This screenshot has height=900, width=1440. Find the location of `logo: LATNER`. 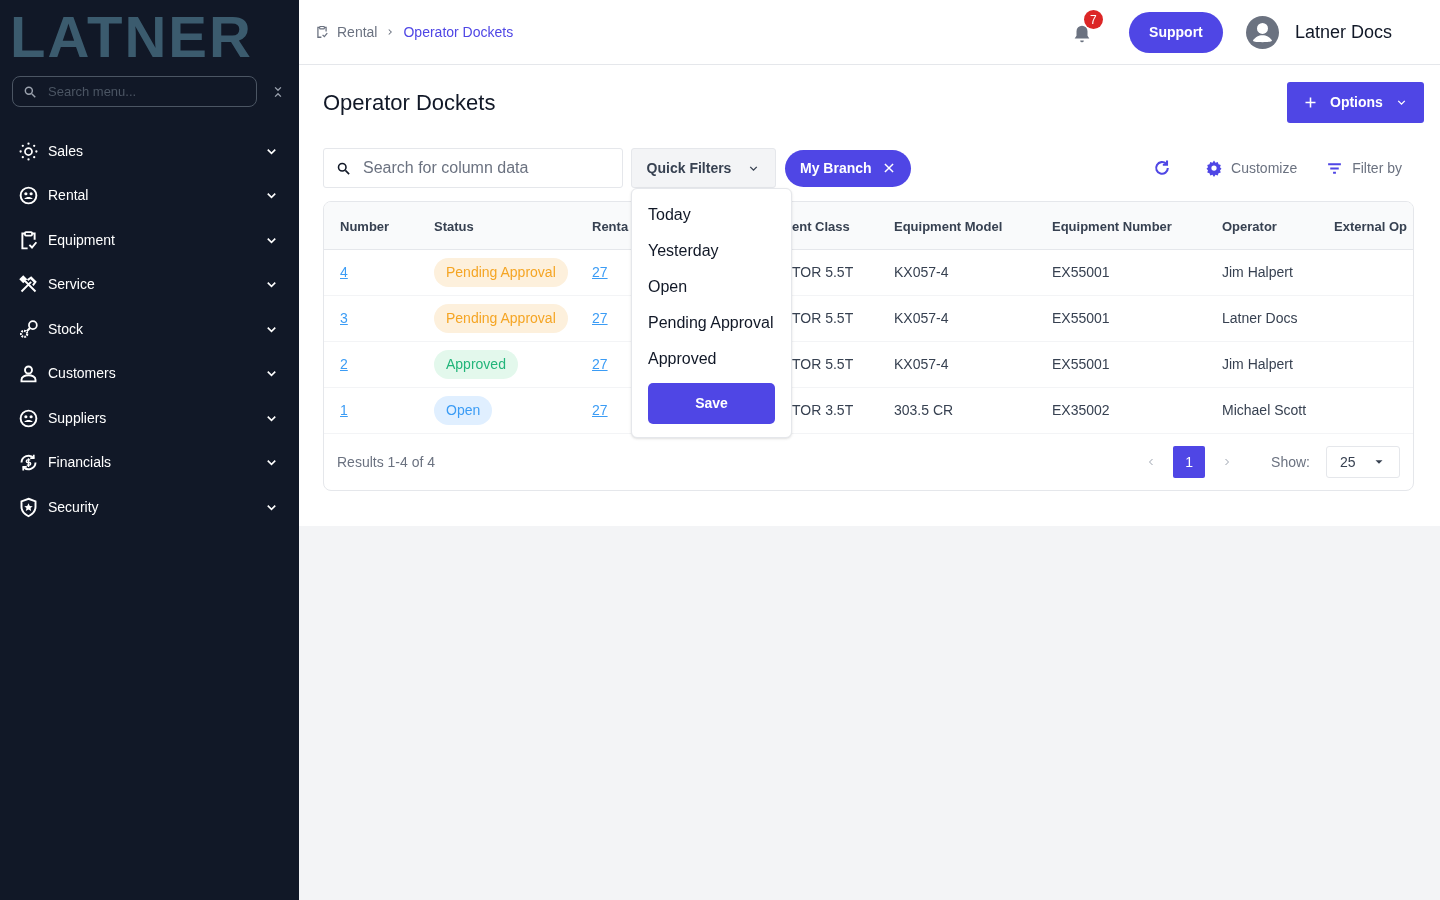

logo: LATNER is located at coordinates (131, 31).